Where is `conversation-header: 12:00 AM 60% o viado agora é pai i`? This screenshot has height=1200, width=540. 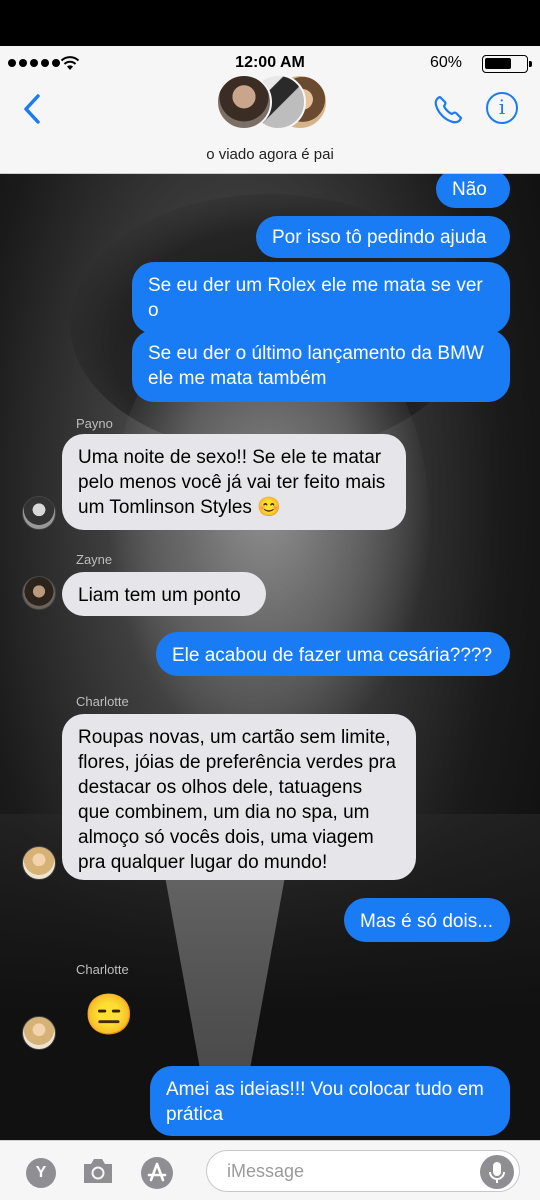
conversation-header: 12:00 AM 60% o viado agora é pai i is located at coordinates (270, 110).